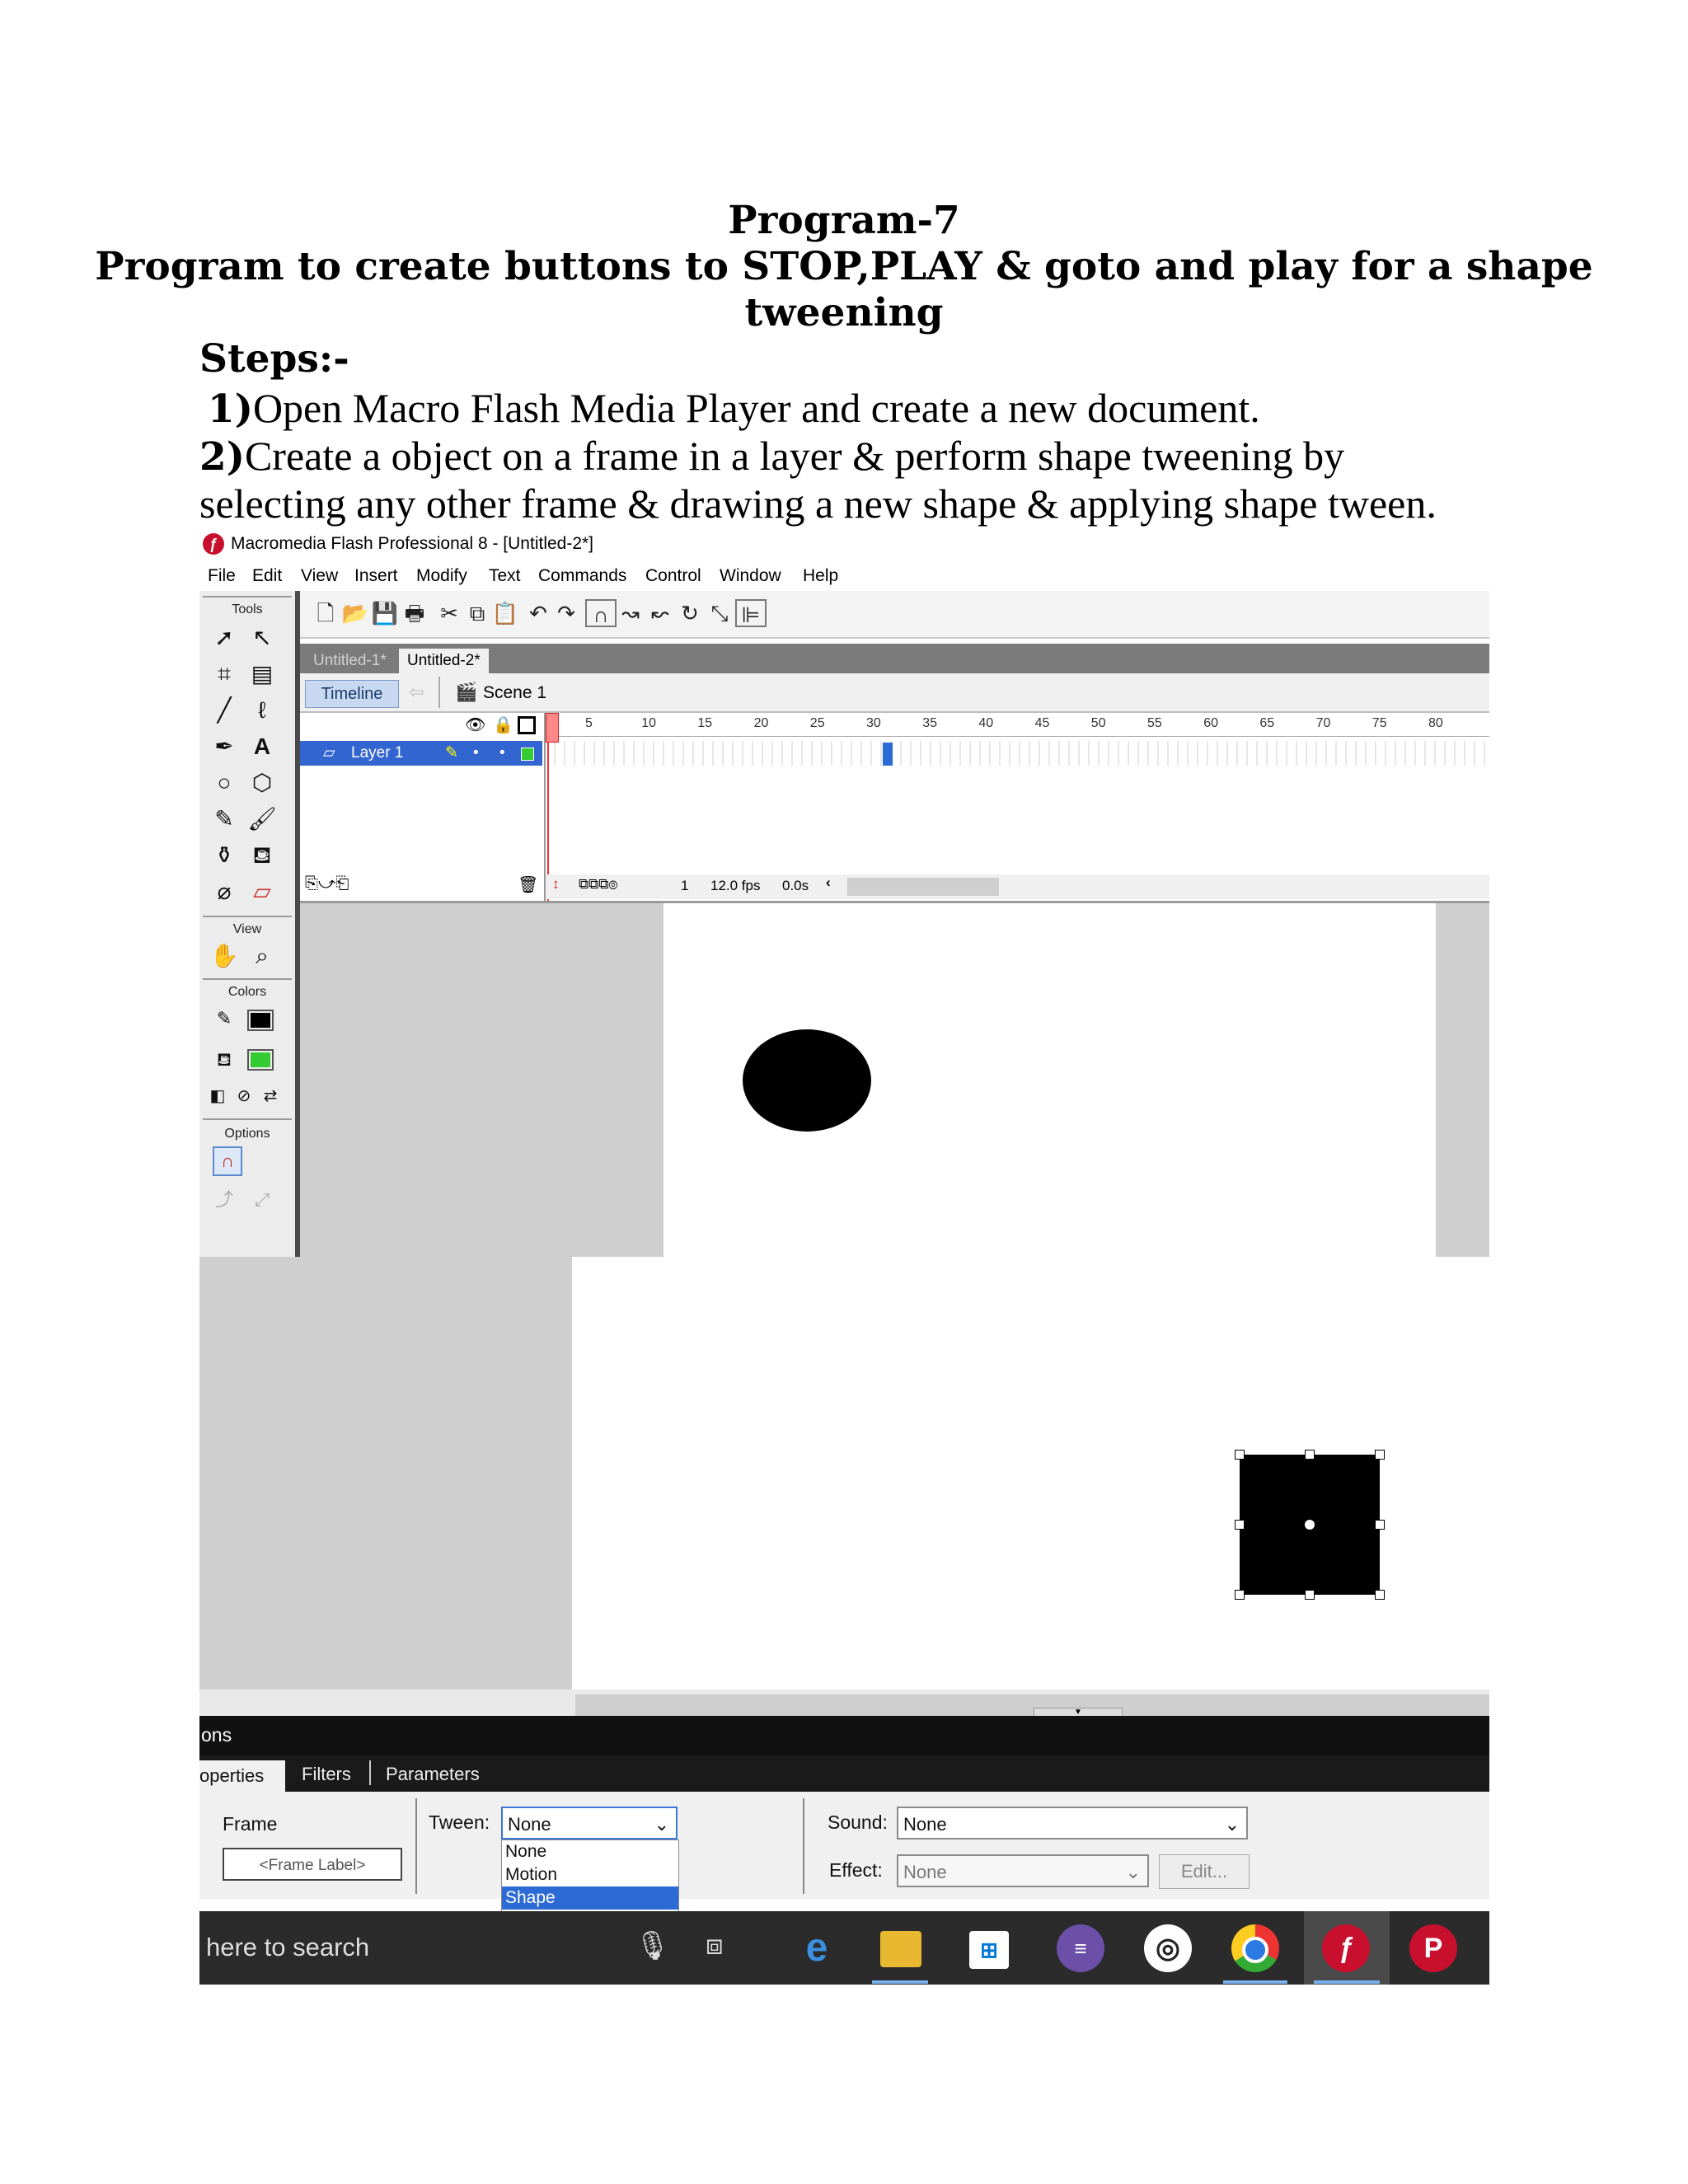  What do you see at coordinates (376, 576) in the screenshot?
I see `menu-insert: Insert` at bounding box center [376, 576].